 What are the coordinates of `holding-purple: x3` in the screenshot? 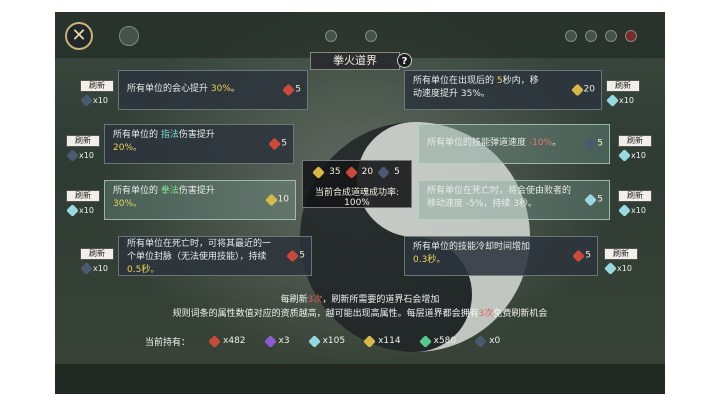 It's located at (276, 341).